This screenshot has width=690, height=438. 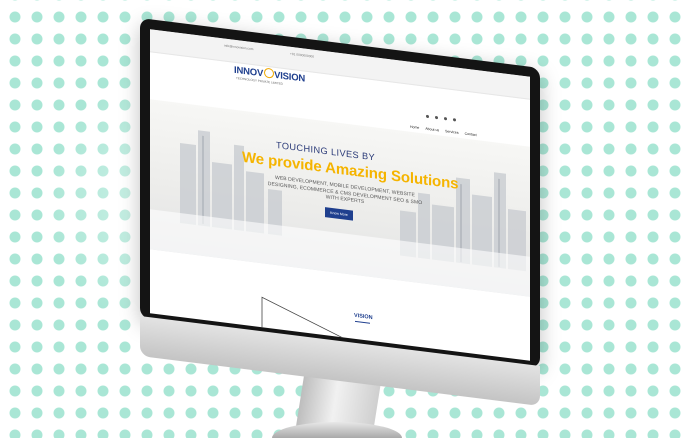 I want to click on social-links, so click(x=441, y=118).